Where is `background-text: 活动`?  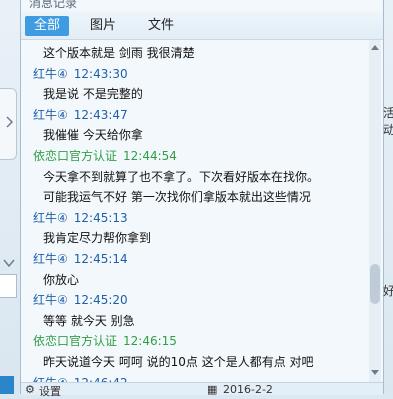
background-text: 活动 is located at coordinates (388, 121).